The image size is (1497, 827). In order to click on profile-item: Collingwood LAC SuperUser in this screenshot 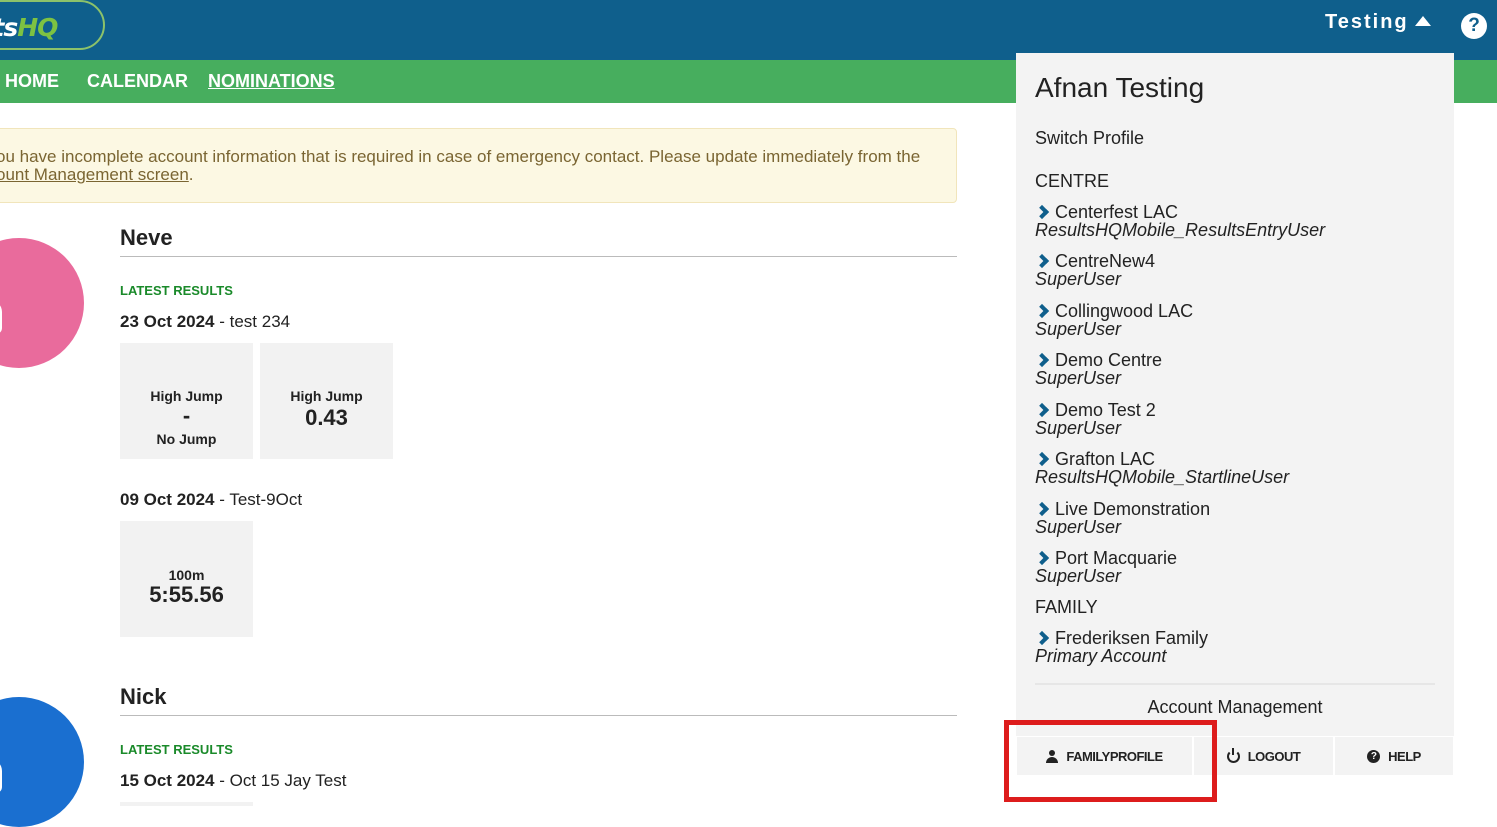, I will do `click(1234, 320)`.